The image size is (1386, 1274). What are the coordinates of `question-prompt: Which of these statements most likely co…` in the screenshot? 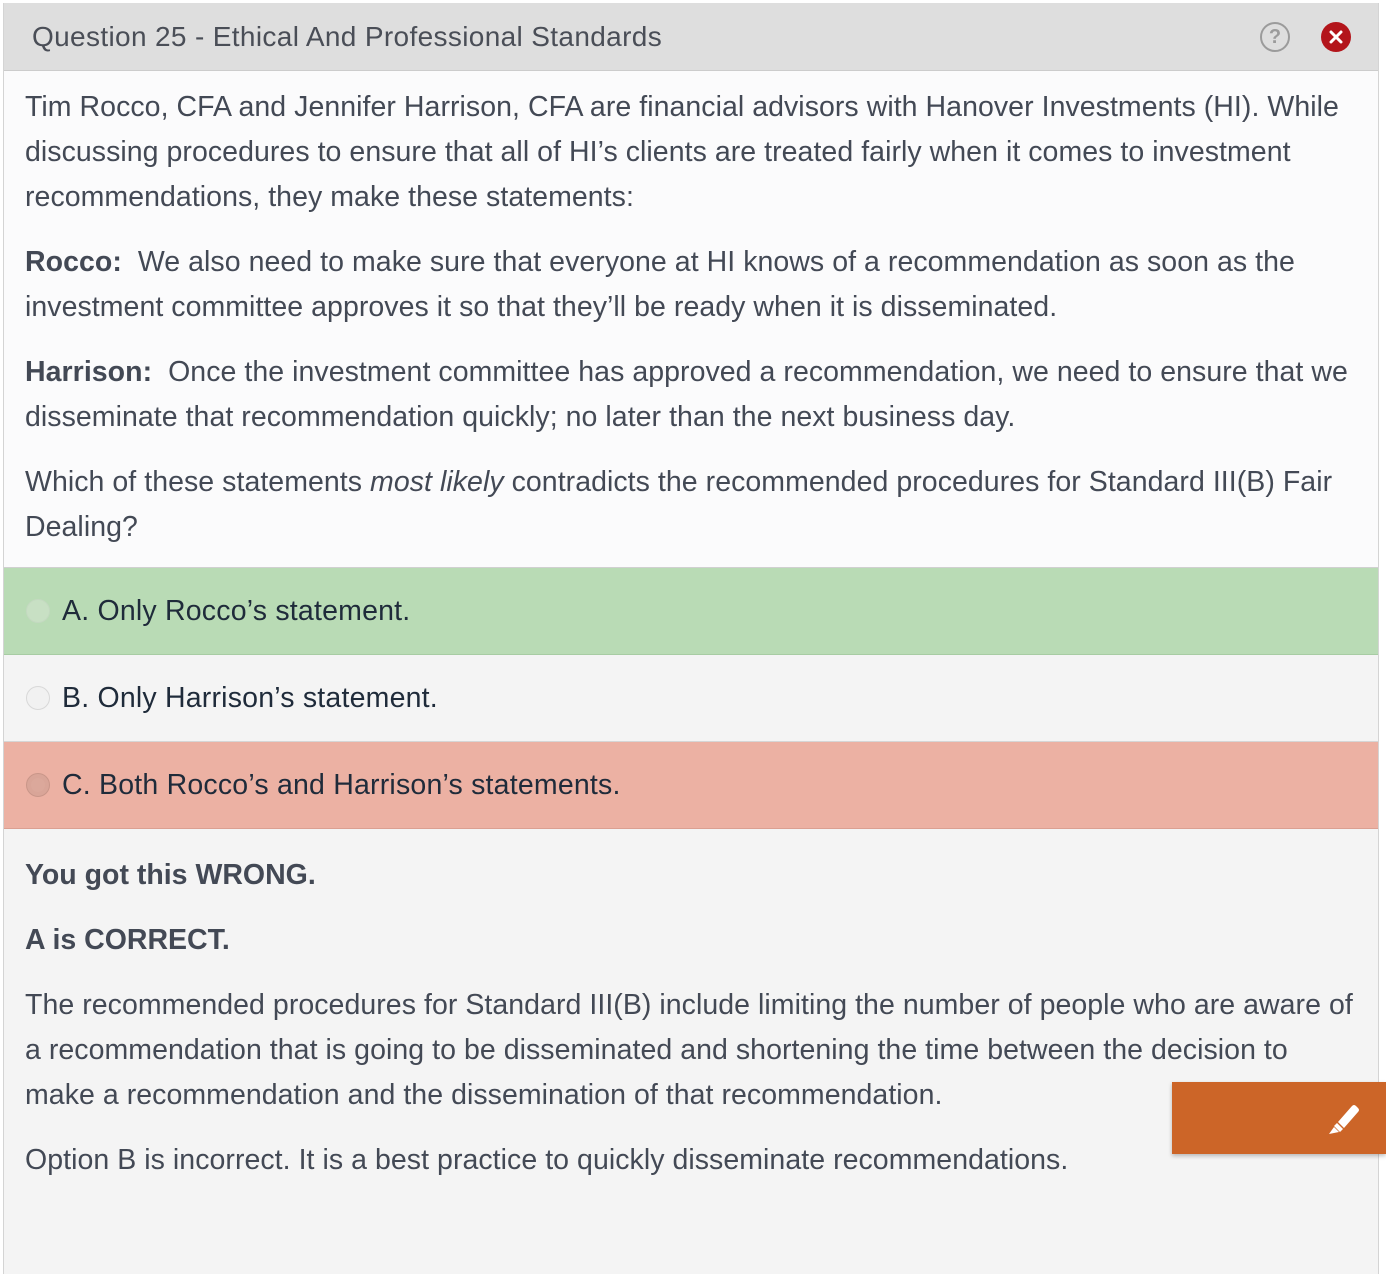 It's located at (691, 505).